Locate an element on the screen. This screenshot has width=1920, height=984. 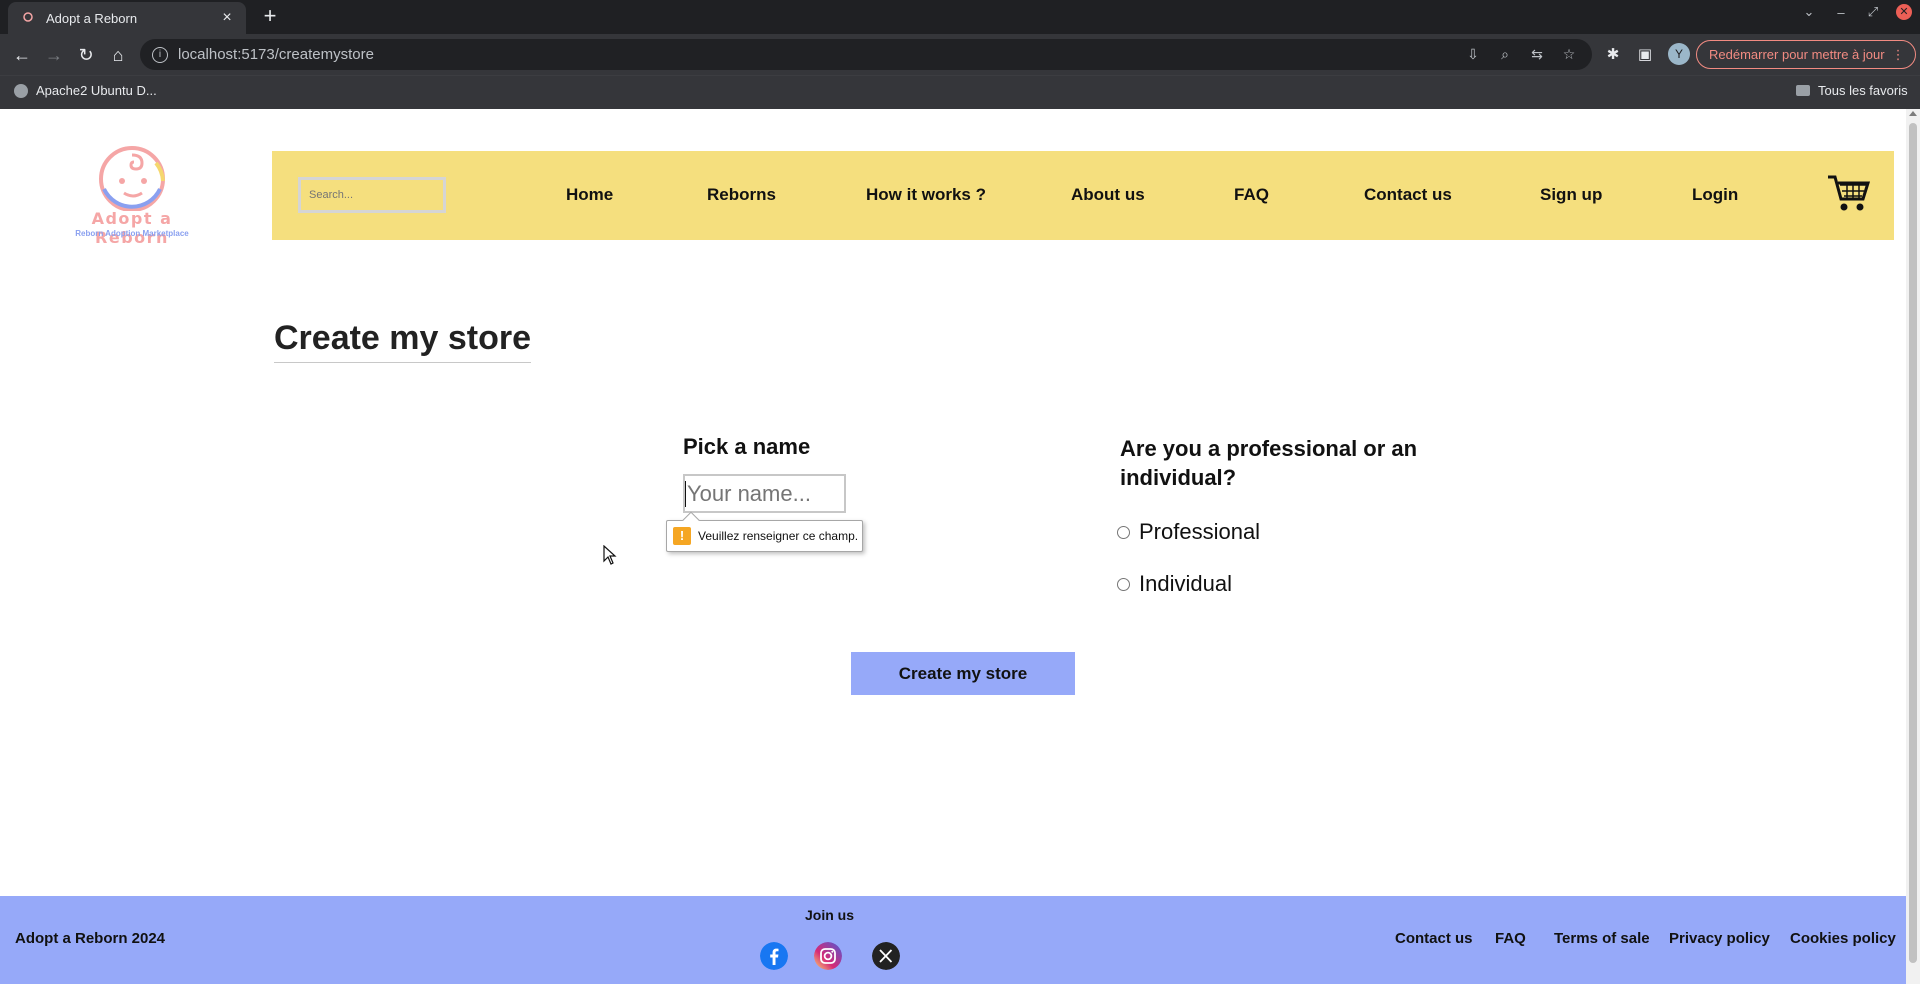
footer-contact-us: Contact us is located at coordinates (1434, 938).